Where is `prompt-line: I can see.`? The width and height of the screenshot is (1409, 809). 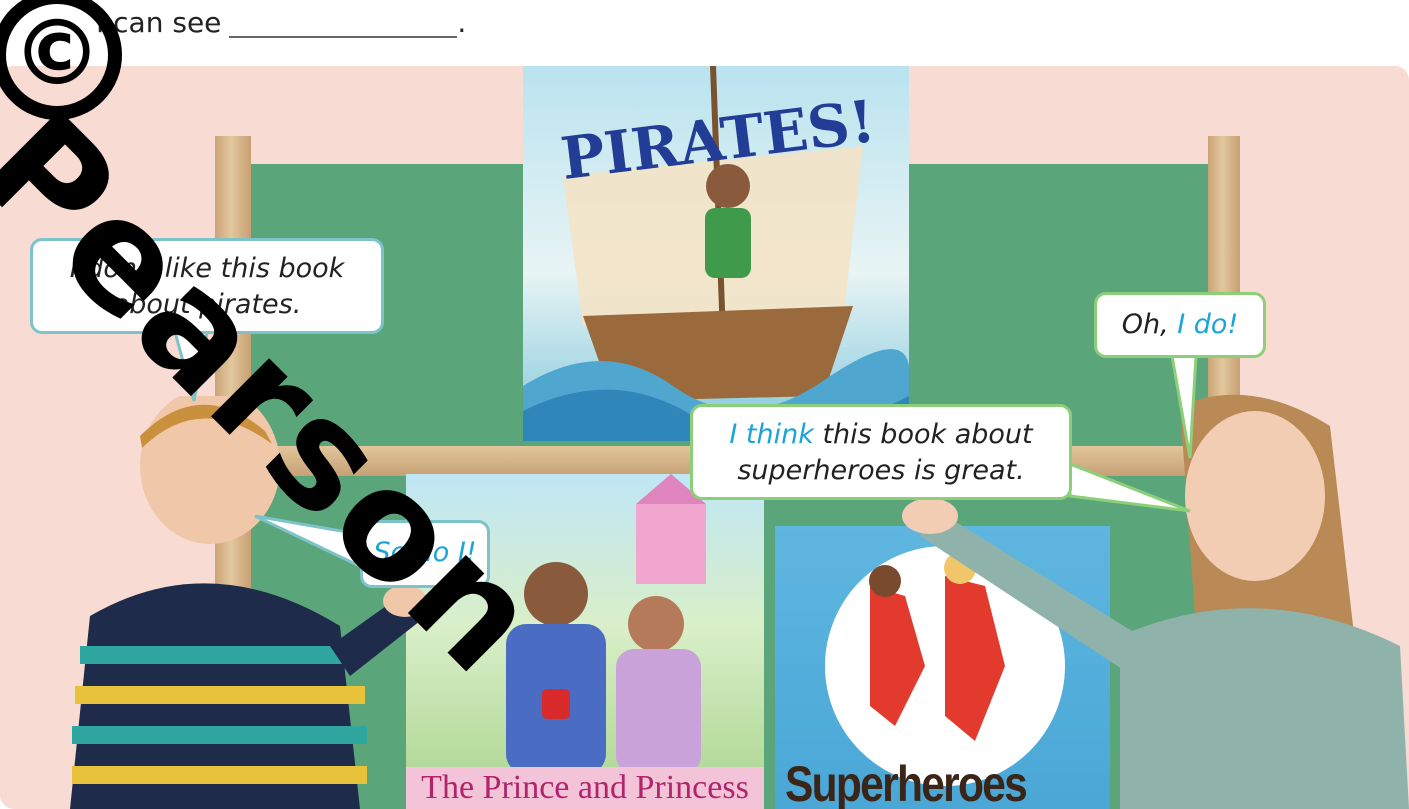
prompt-line: I can see. is located at coordinates (281, 22).